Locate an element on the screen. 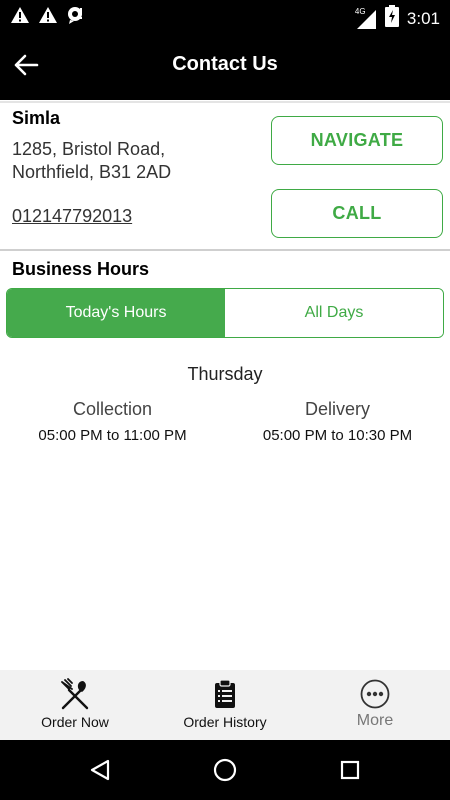 Image resolution: width=450 pixels, height=800 pixels. bottom-nav: Order Now Order History More is located at coordinates (225, 705).